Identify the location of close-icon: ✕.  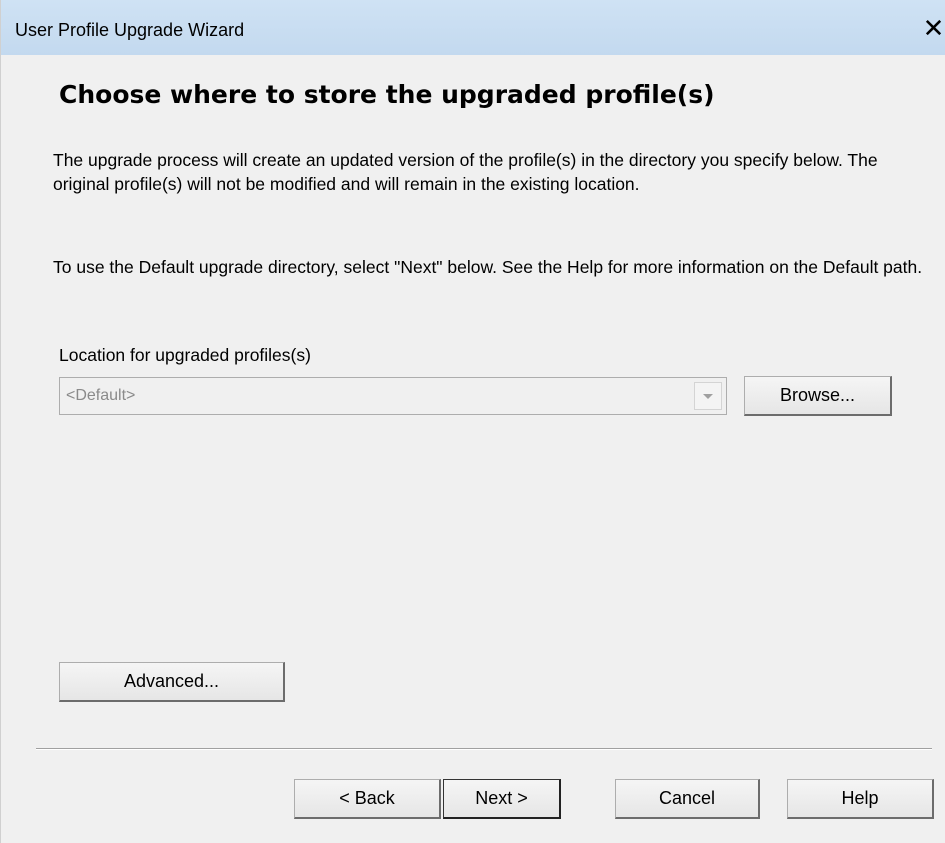
(933, 28).